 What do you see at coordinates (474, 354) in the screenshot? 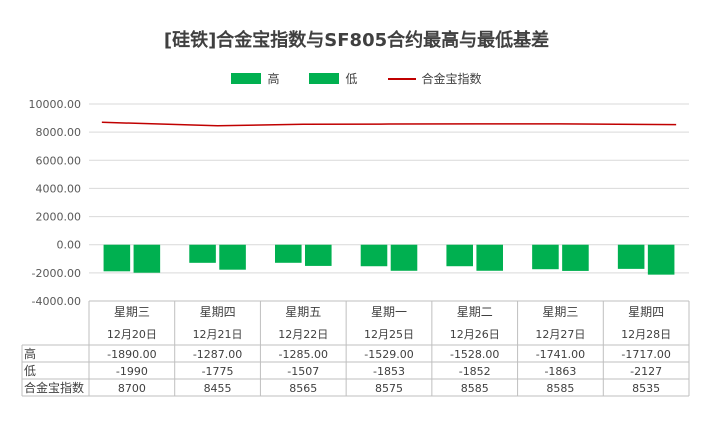
I see `table-cell: -1528.00` at bounding box center [474, 354].